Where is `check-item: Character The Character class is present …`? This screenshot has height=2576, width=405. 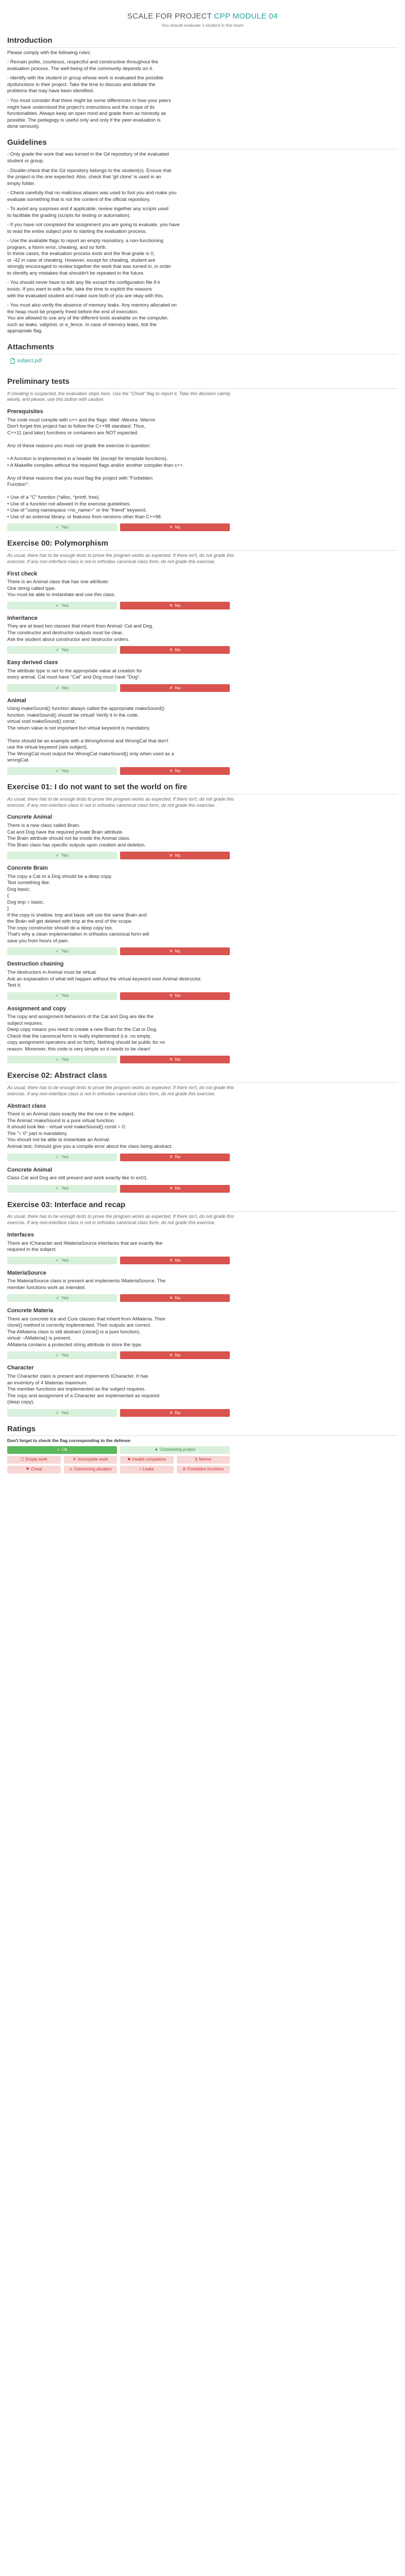
check-item: Character The Character class is present … is located at coordinates (202, 1390).